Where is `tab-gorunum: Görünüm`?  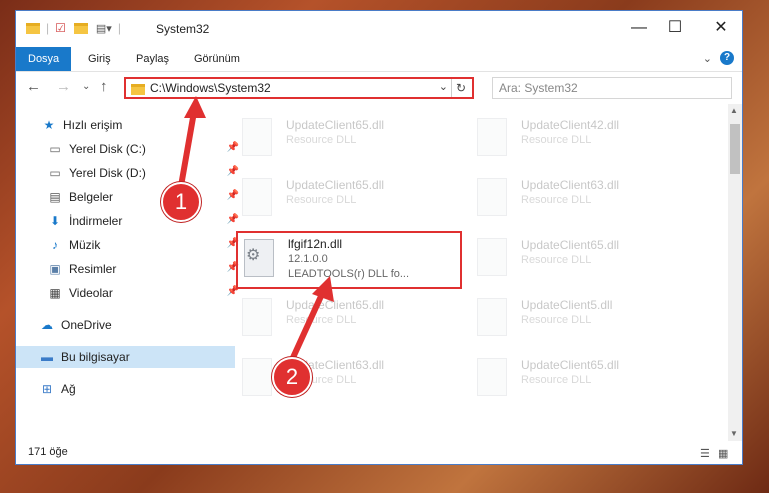
tab-gorunum: Görünüm is located at coordinates (217, 59).